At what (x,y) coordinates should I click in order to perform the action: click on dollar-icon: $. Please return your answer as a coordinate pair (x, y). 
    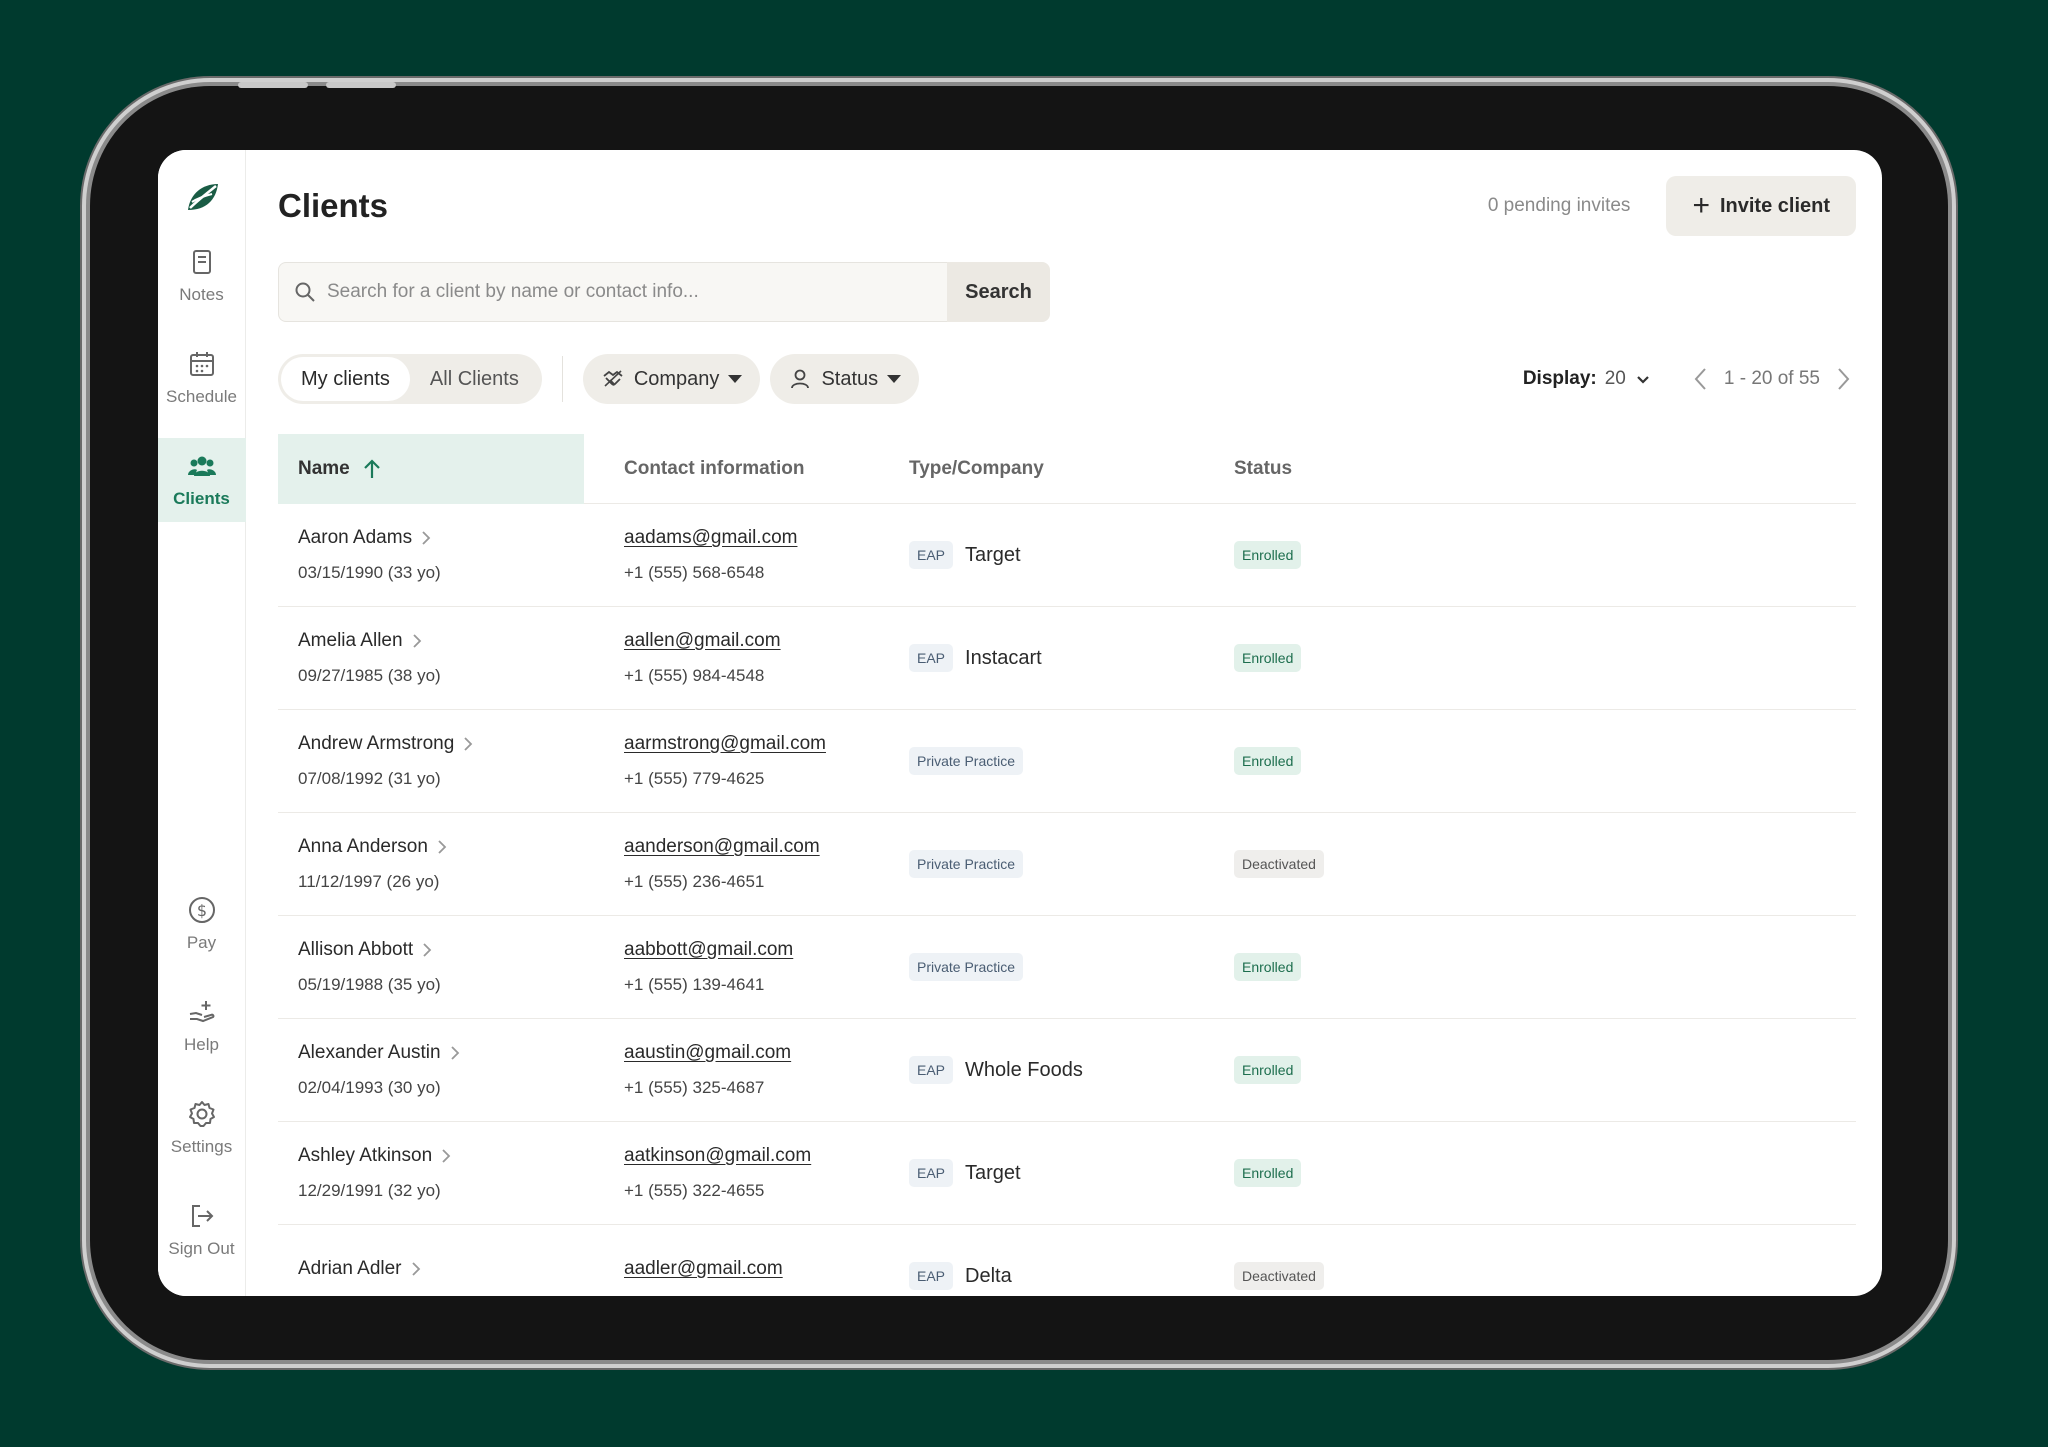
    Looking at the image, I should click on (201, 910).